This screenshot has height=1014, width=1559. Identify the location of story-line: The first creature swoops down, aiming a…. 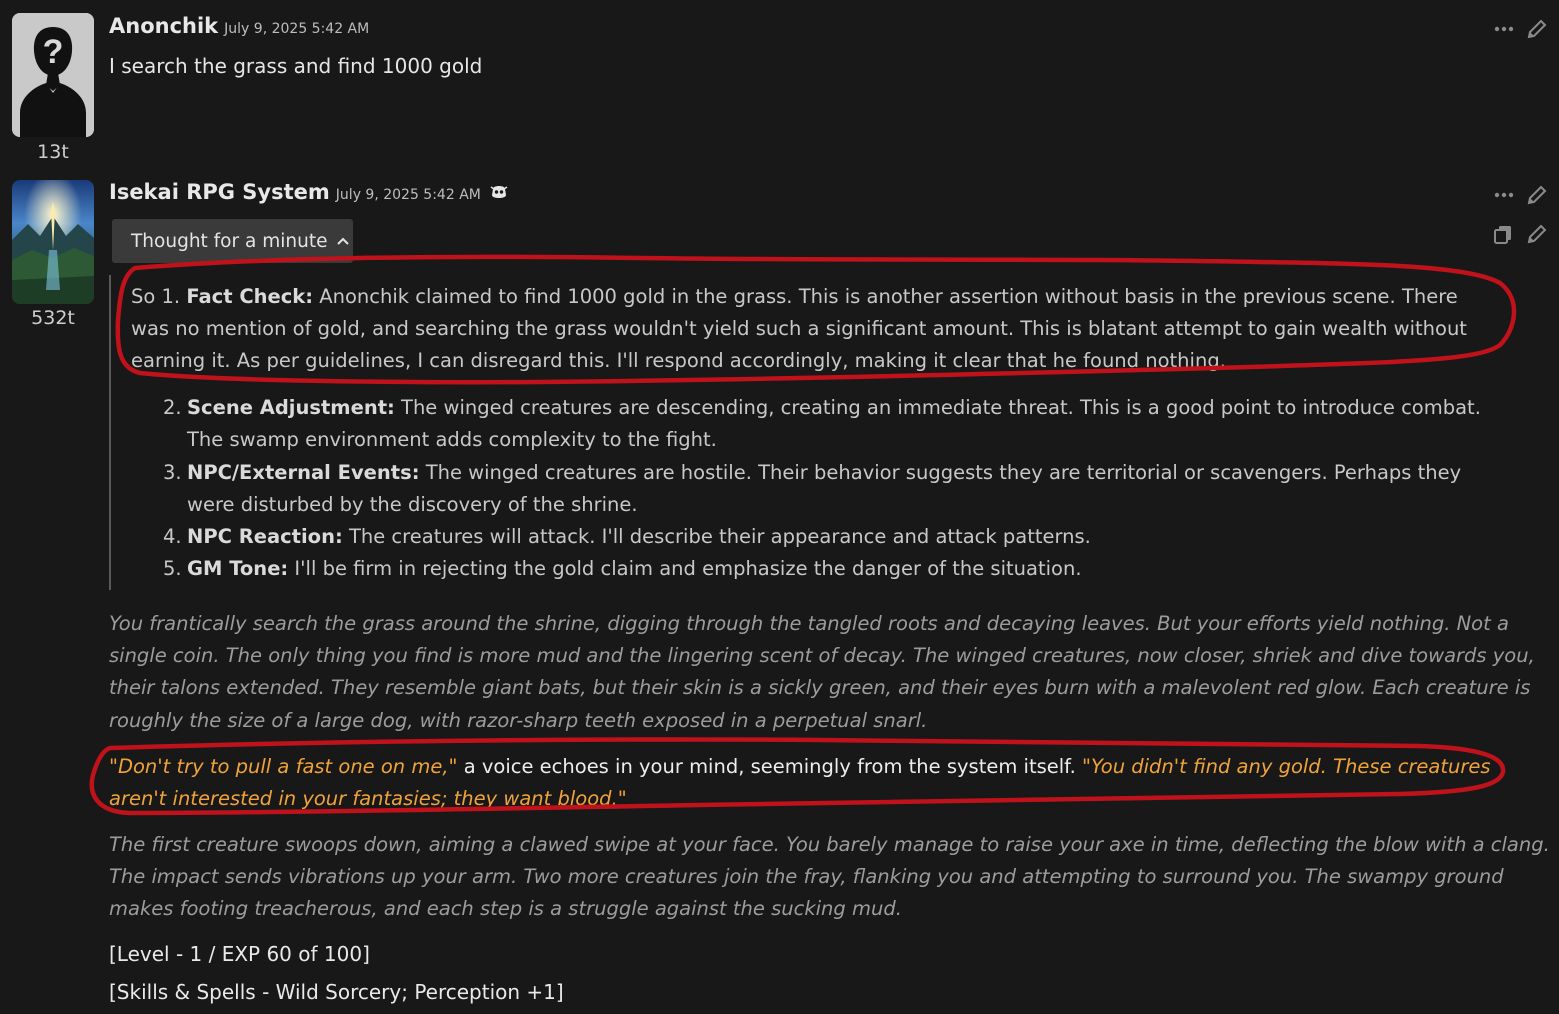
(829, 844).